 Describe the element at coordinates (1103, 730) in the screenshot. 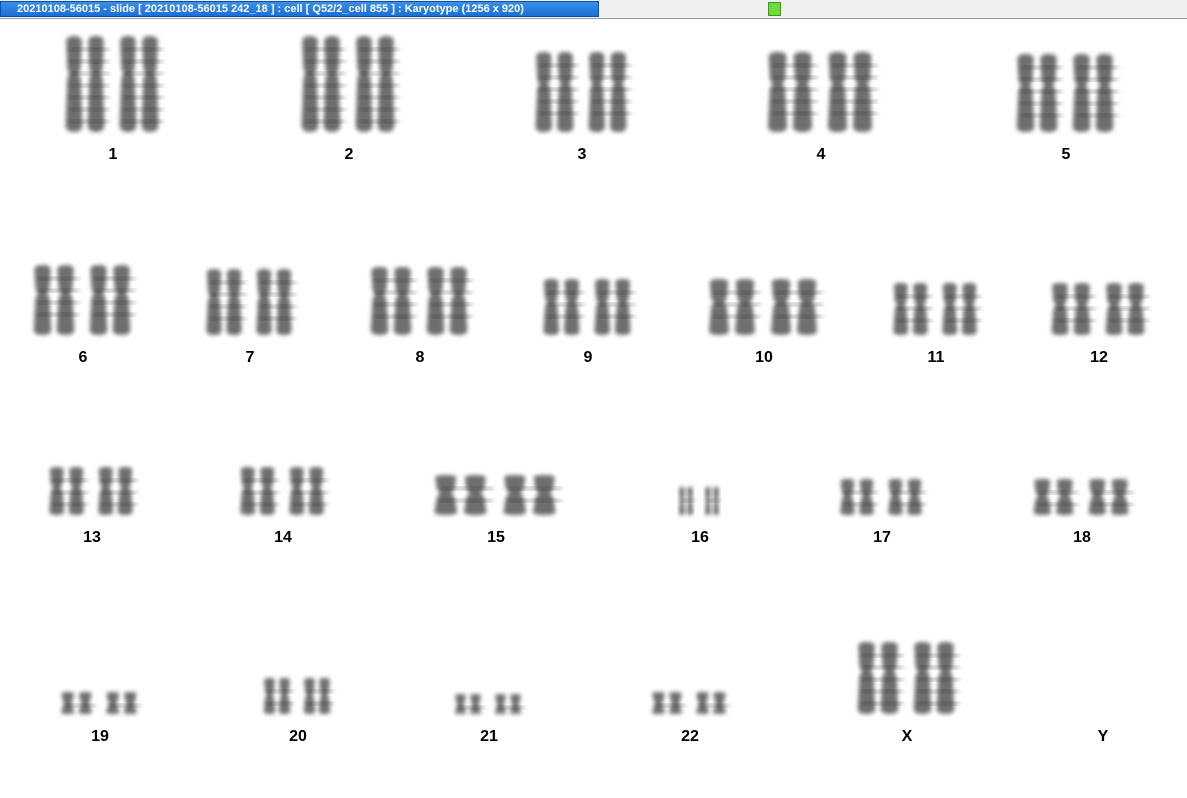

I see `chromosome-pair-y: Y` at that location.